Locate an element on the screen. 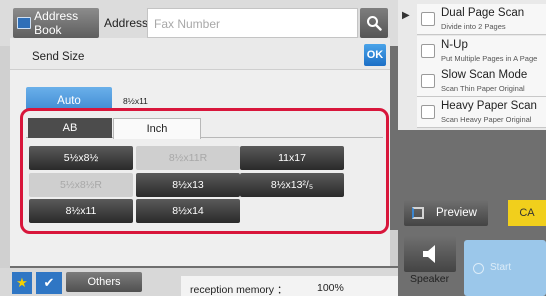 The image size is (546, 296). preview-label: Preview is located at coordinates (456, 213).